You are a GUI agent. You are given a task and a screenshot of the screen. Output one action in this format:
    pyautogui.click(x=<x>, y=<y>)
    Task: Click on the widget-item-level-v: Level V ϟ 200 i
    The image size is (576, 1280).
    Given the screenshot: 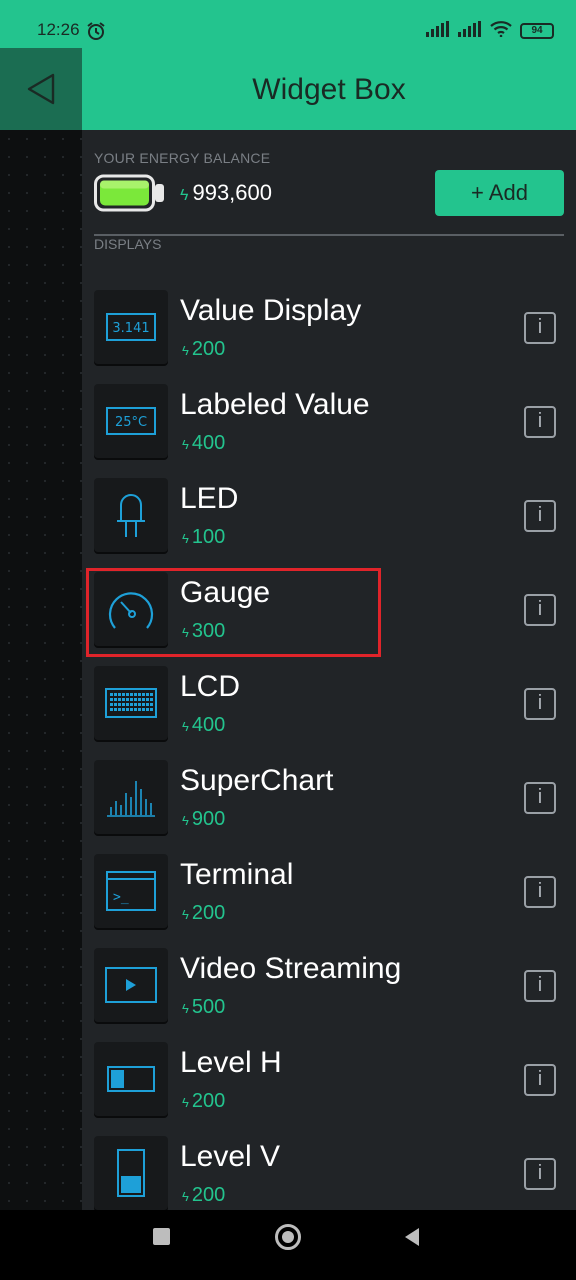 What is the action you would take?
    pyautogui.click(x=329, y=1175)
    